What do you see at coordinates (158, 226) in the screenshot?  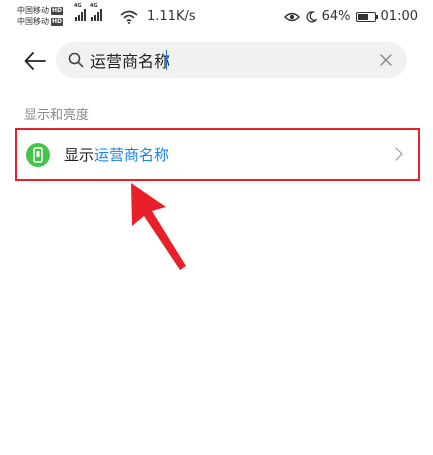 I see `annotation-arrow` at bounding box center [158, 226].